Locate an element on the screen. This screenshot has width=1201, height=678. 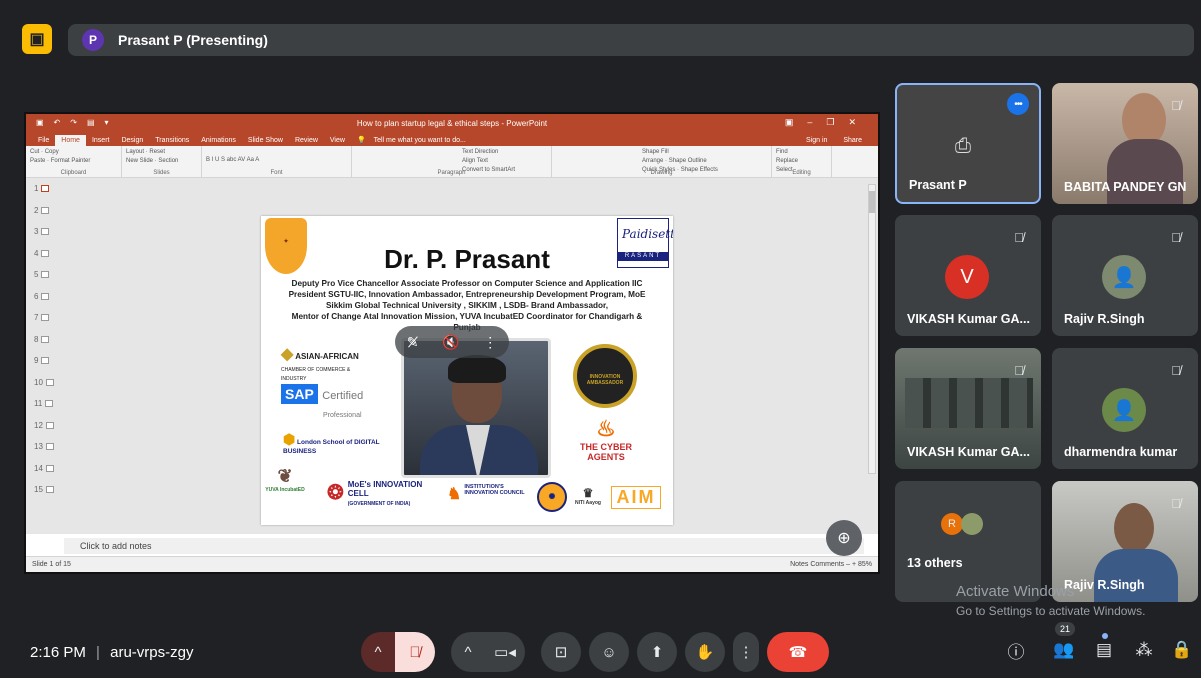
activities-button: ⁂ is located at coordinates (1144, 650).